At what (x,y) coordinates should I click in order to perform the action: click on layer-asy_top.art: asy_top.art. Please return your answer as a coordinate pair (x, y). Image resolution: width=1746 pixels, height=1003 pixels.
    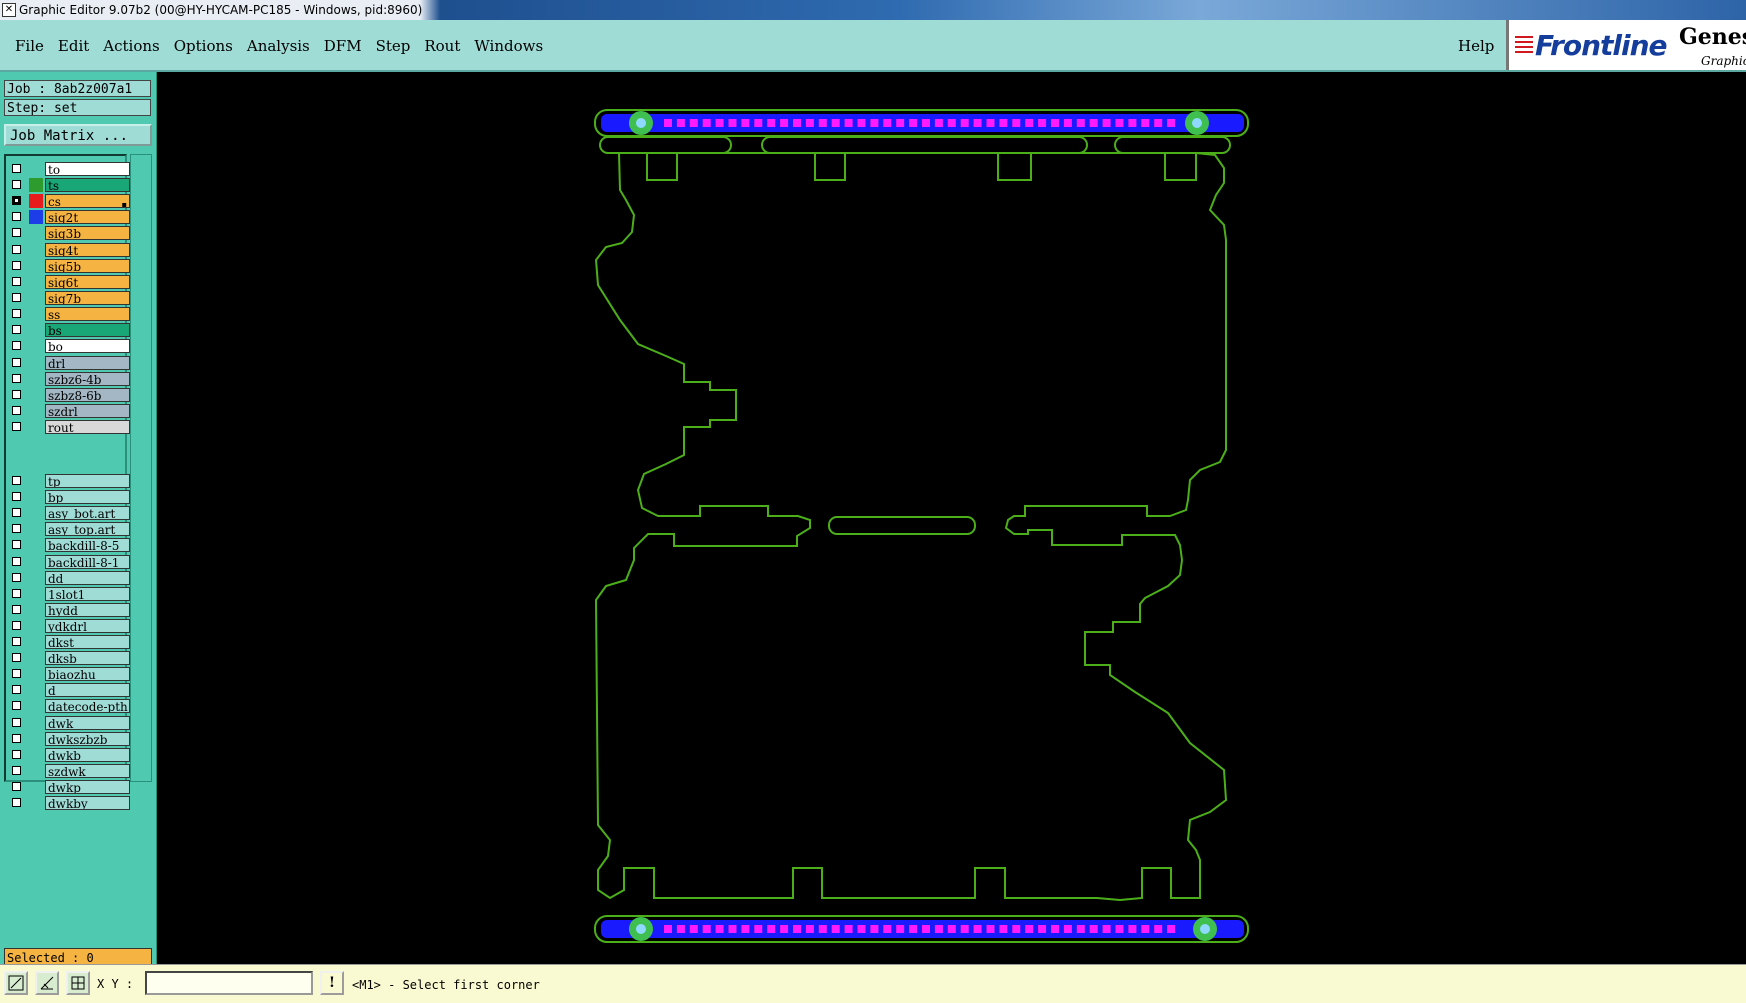
    Looking at the image, I should click on (69, 529).